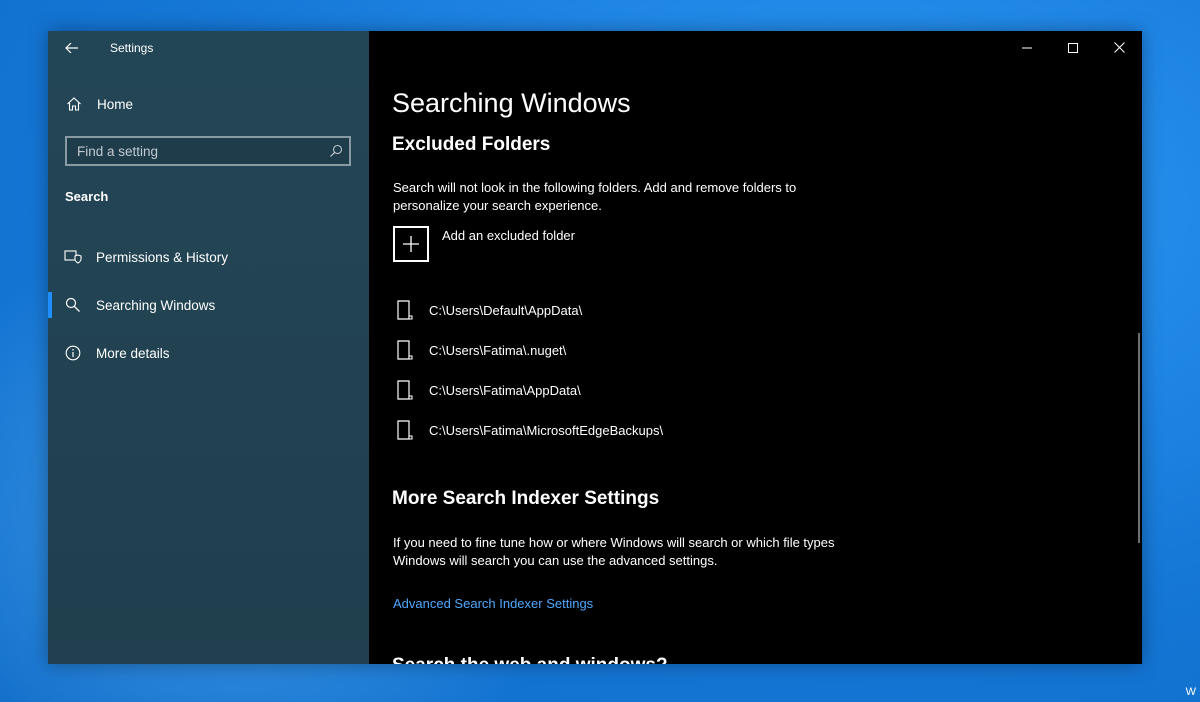  What do you see at coordinates (115, 104) in the screenshot?
I see `home-label: Home` at bounding box center [115, 104].